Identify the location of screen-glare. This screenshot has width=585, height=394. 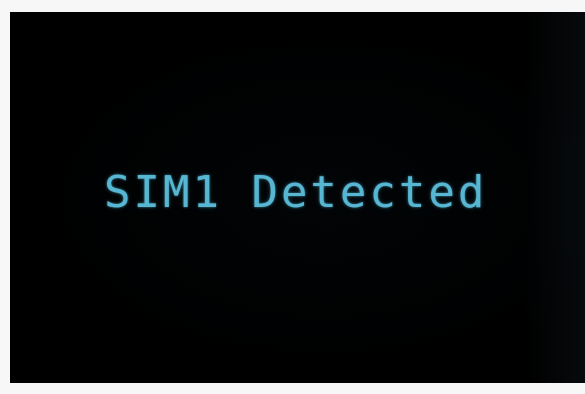
(555, 197).